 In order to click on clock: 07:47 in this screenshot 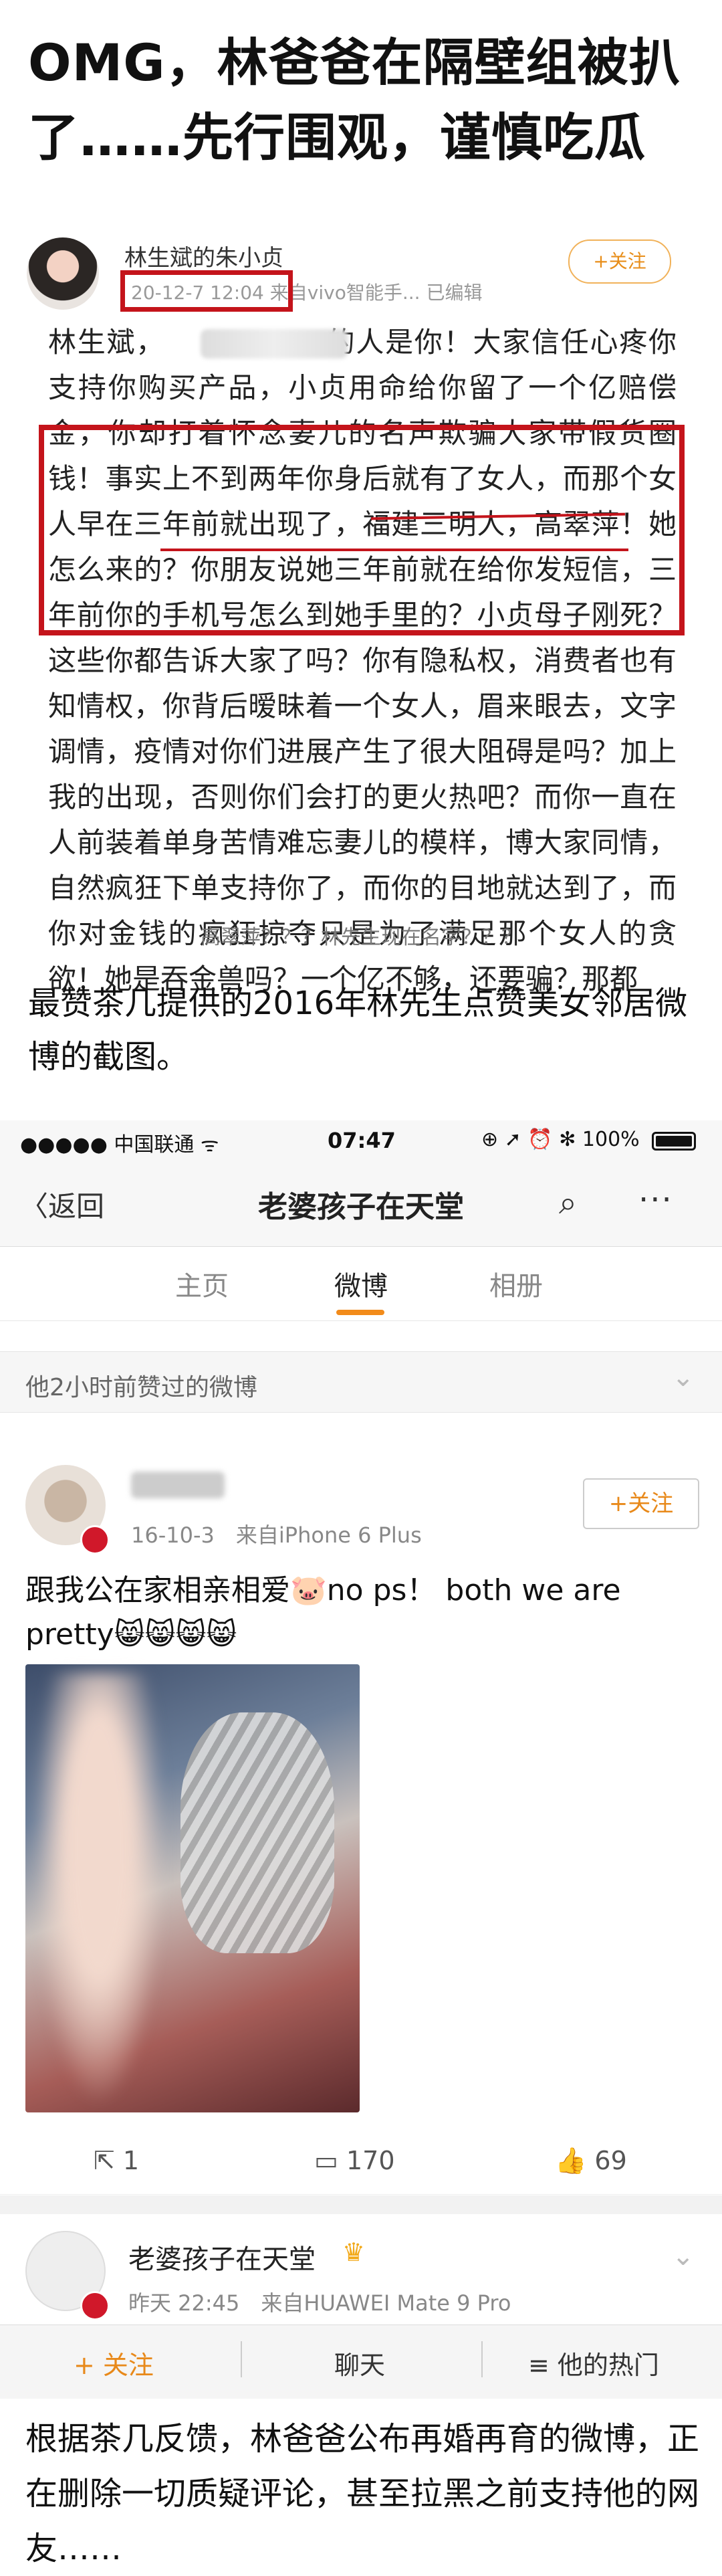, I will do `click(362, 1140)`.